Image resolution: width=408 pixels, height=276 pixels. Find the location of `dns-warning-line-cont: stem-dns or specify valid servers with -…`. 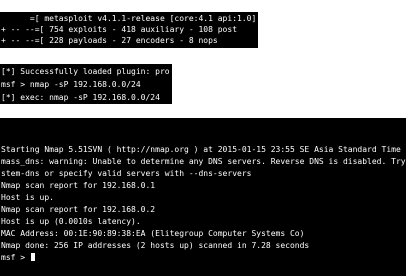

dns-warning-line-cont: stem-dns or specify valid servers with -… is located at coordinates (203, 173).